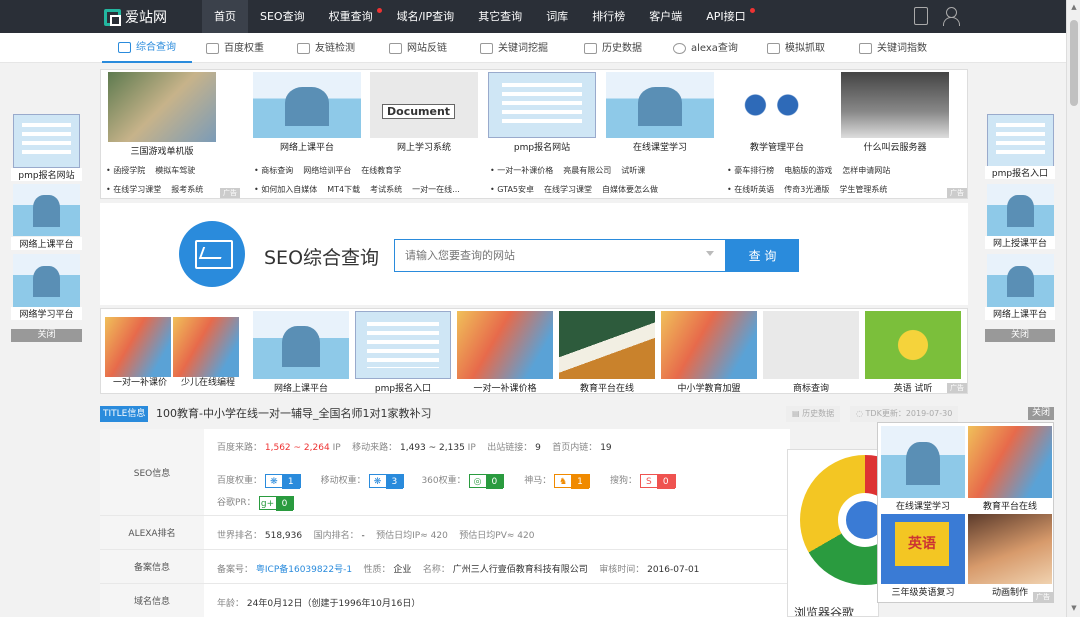 The height and width of the screenshot is (617, 1080). I want to click on ad-link: 网络培训平台, so click(327, 170).